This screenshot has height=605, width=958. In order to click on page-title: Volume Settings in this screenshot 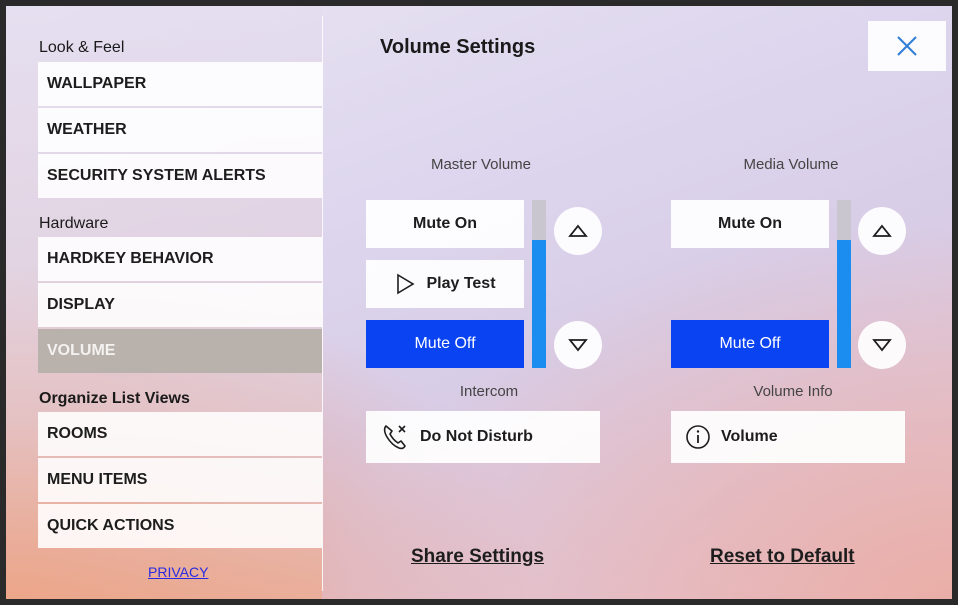, I will do `click(458, 47)`.